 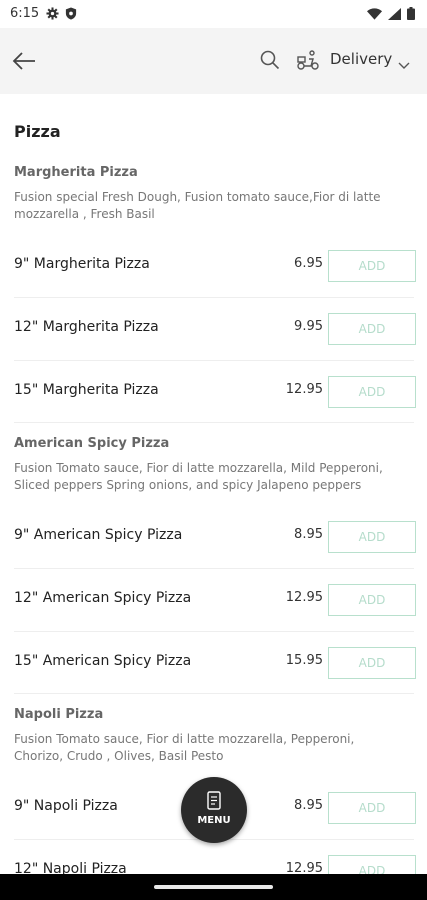 I want to click on back-button, so click(x=24, y=61).